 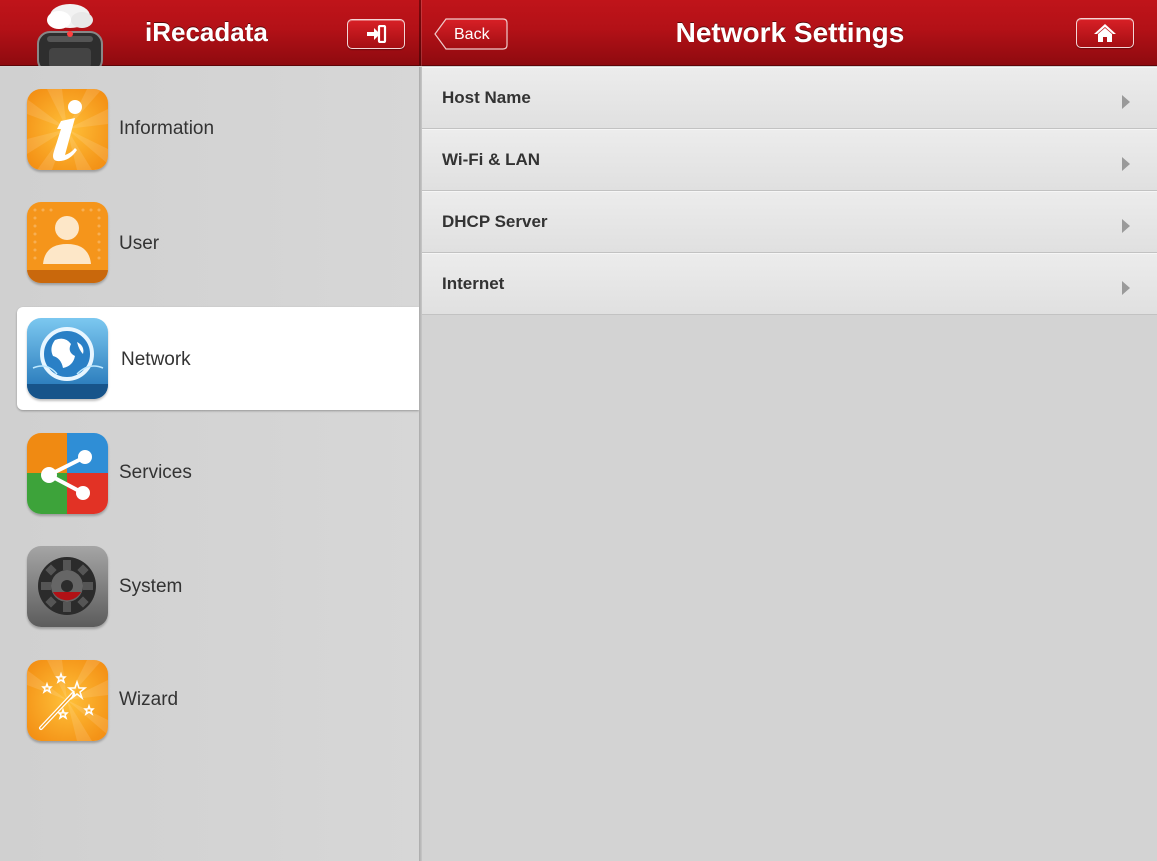 What do you see at coordinates (67, 586) in the screenshot?
I see `gear-icon` at bounding box center [67, 586].